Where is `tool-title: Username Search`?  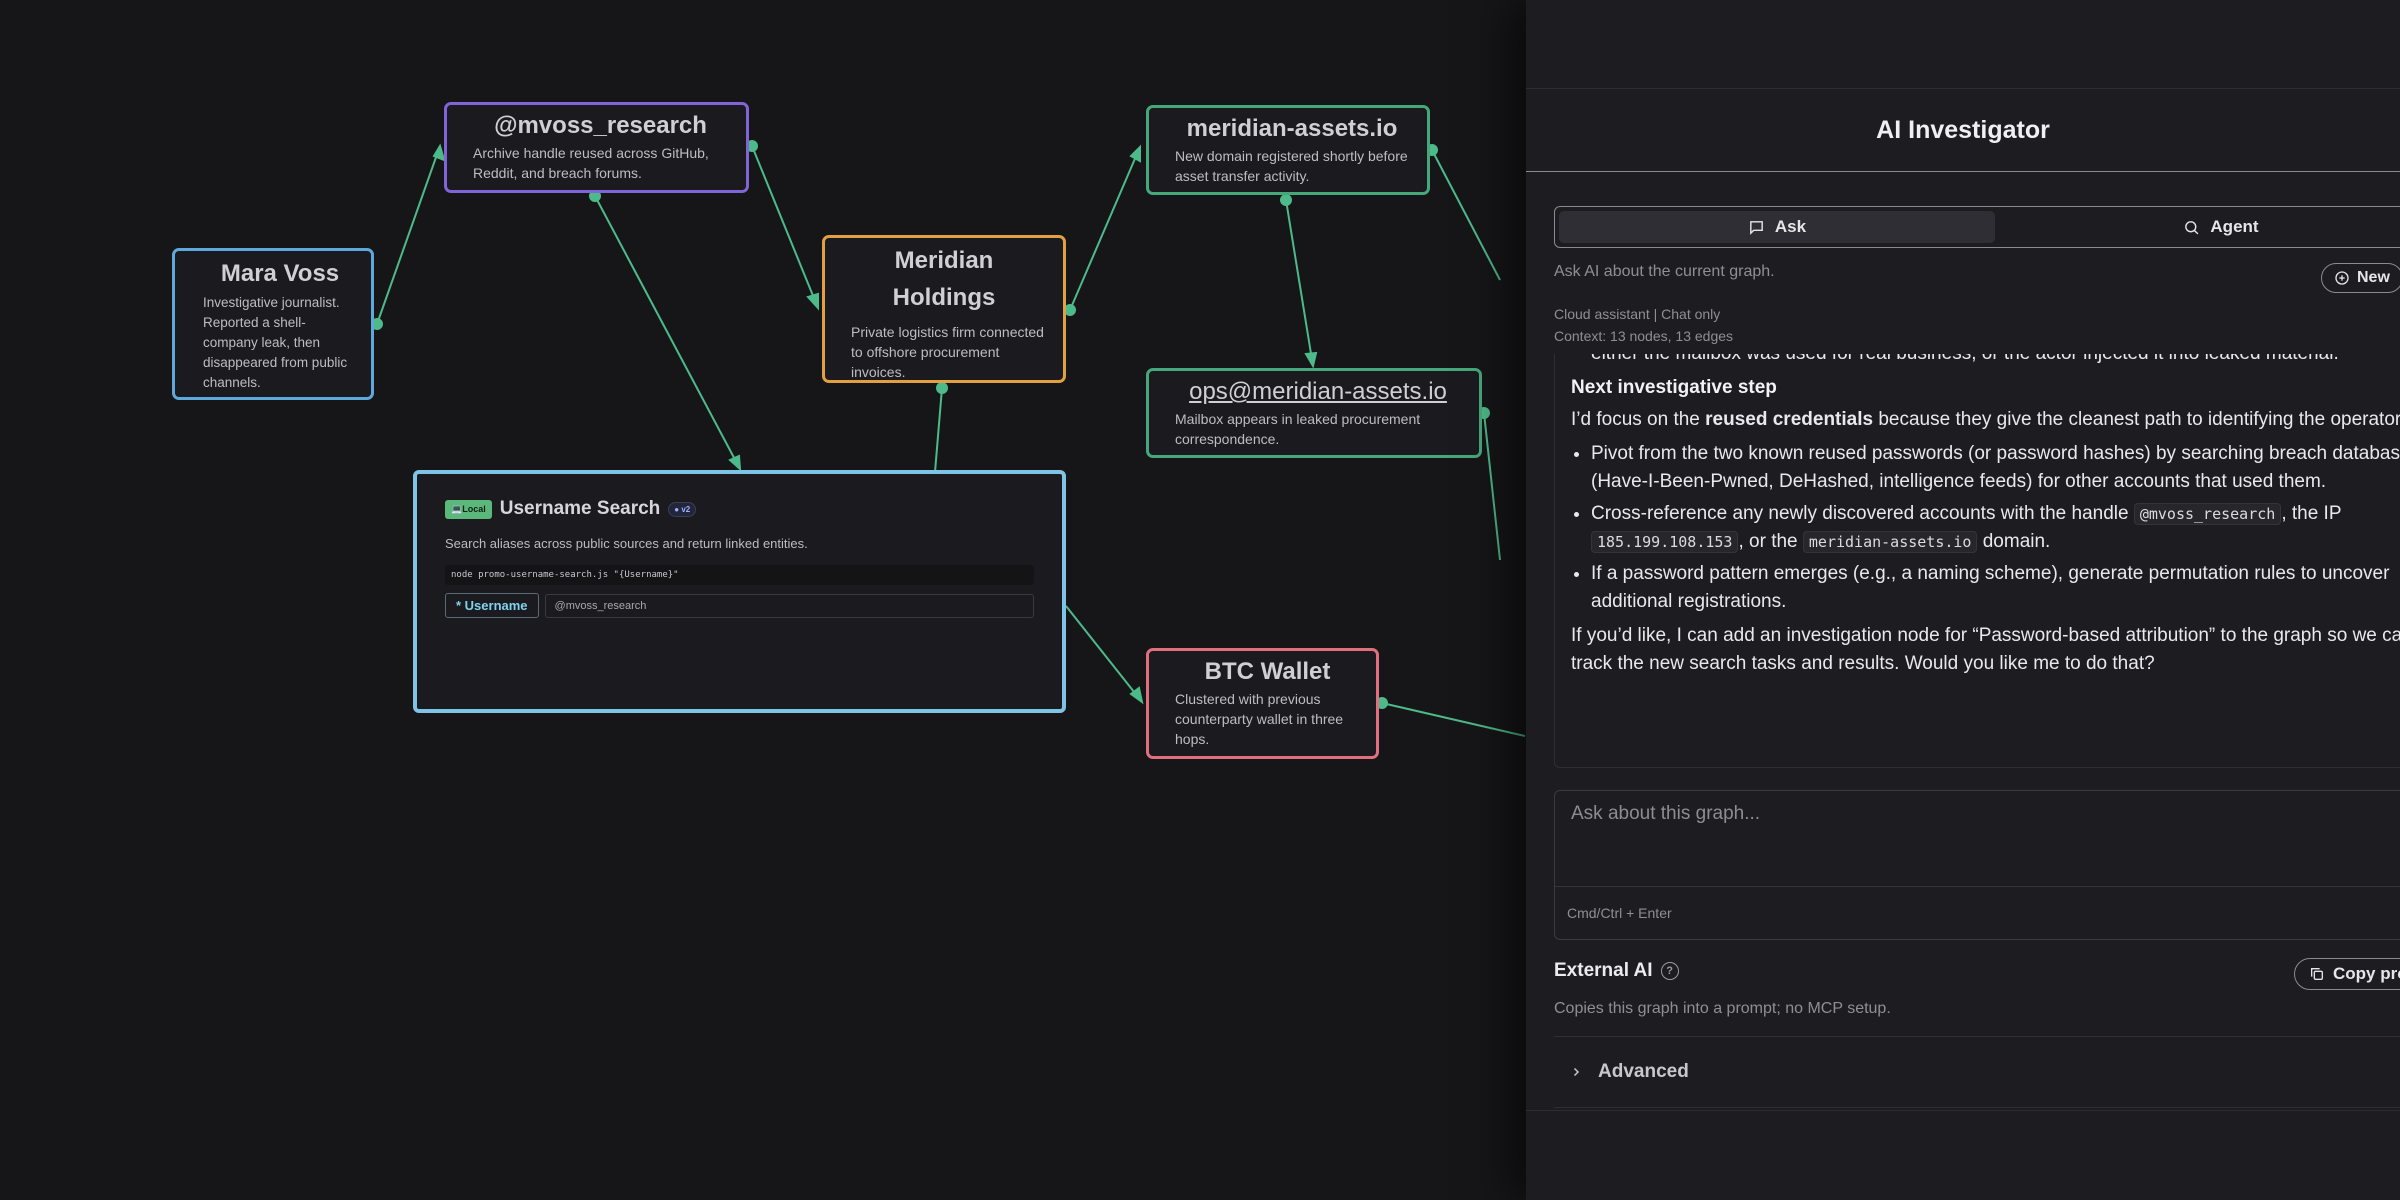 tool-title: Username Search is located at coordinates (580, 508).